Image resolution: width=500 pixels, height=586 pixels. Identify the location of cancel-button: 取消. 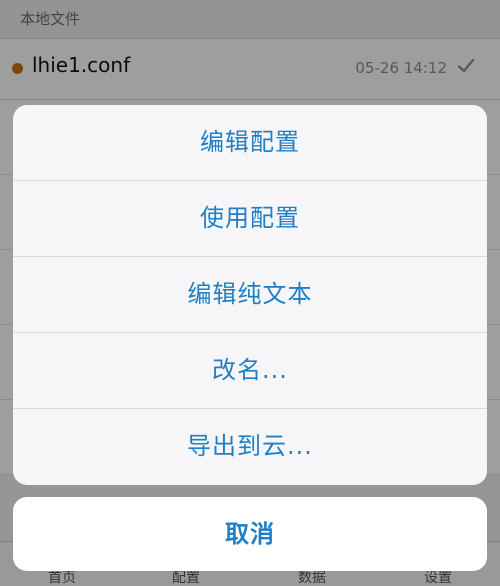
(250, 534).